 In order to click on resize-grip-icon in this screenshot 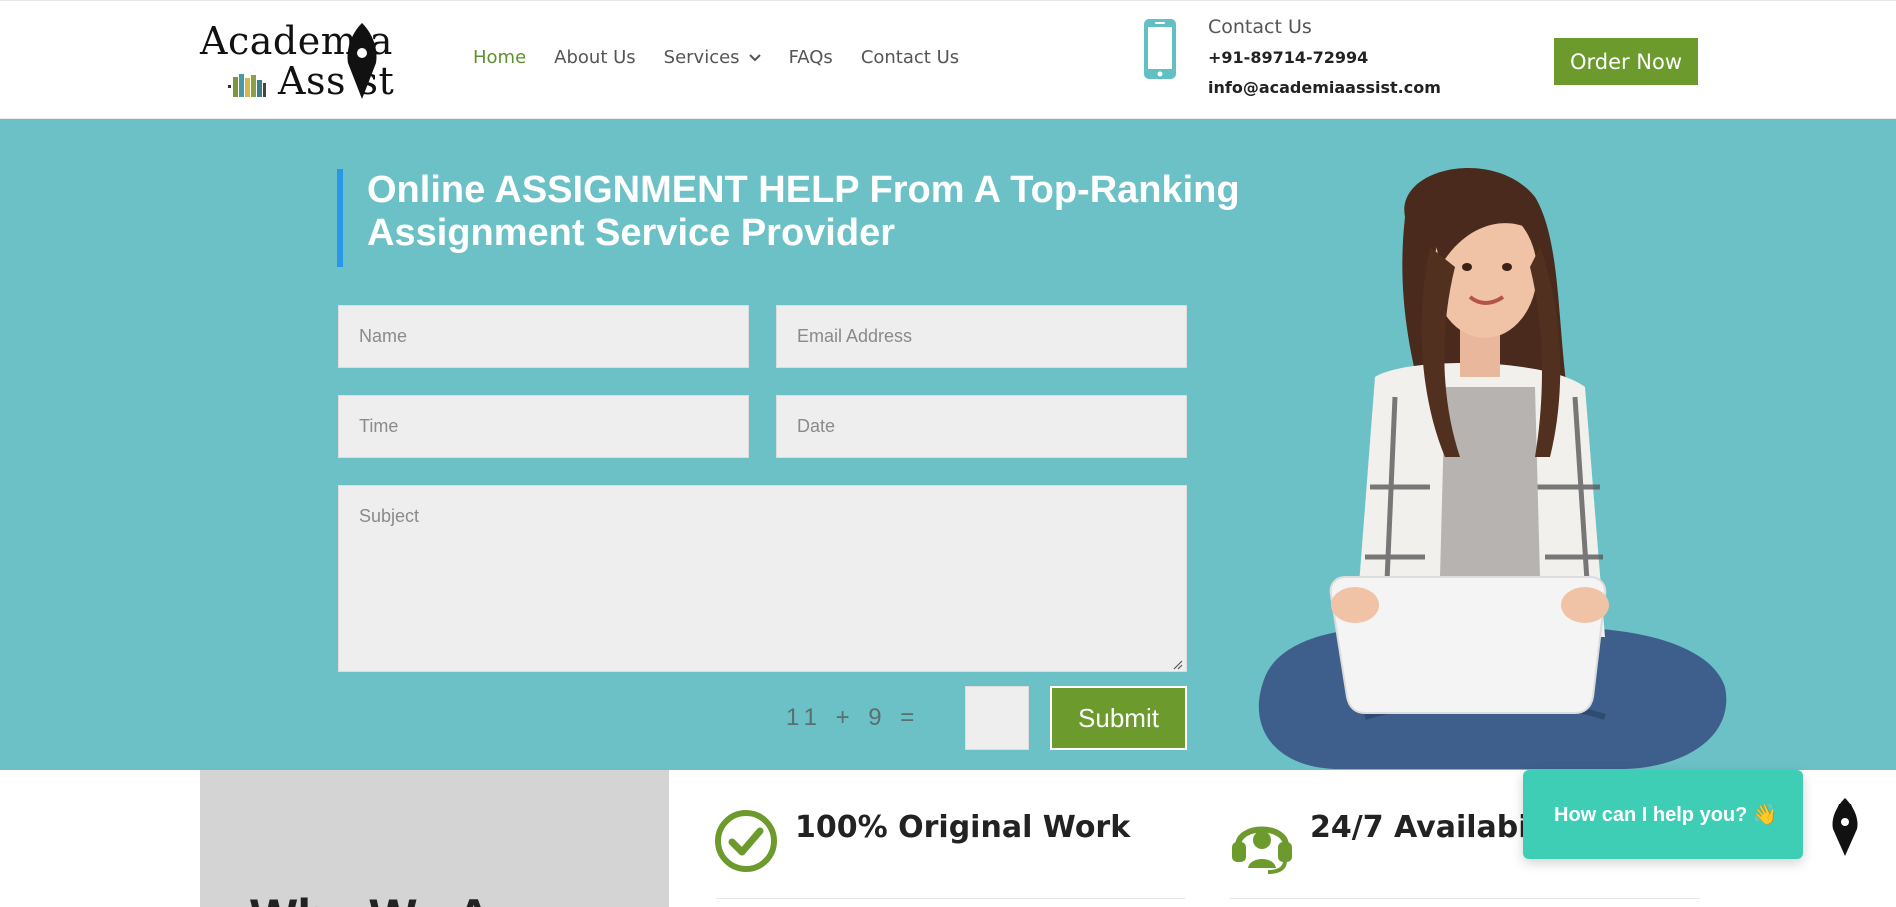, I will do `click(1178, 665)`.